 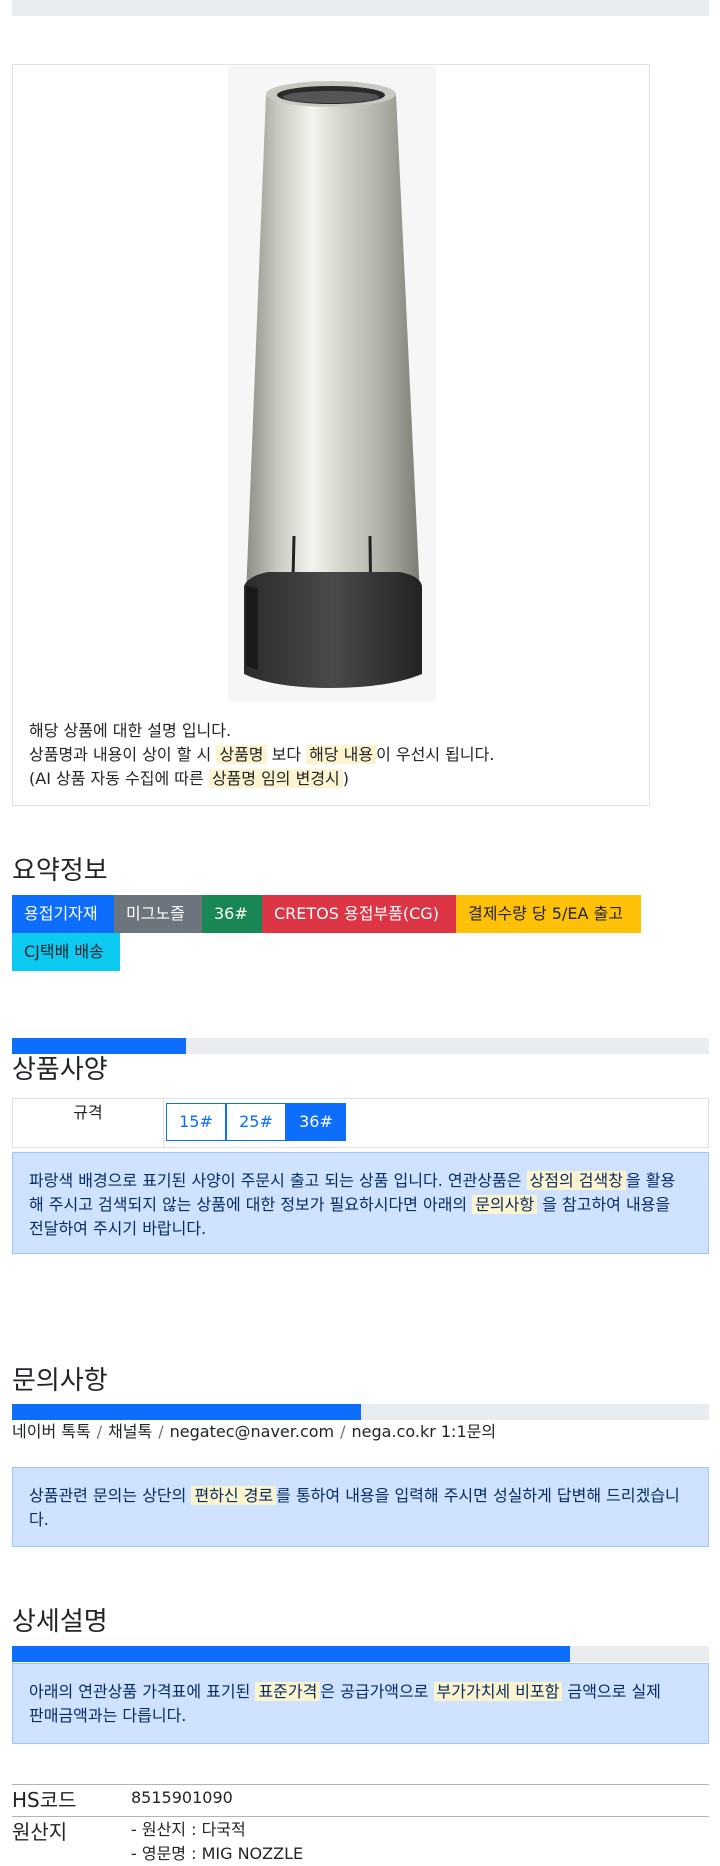 What do you see at coordinates (232, 914) in the screenshot?
I see `badge-size: 36#` at bounding box center [232, 914].